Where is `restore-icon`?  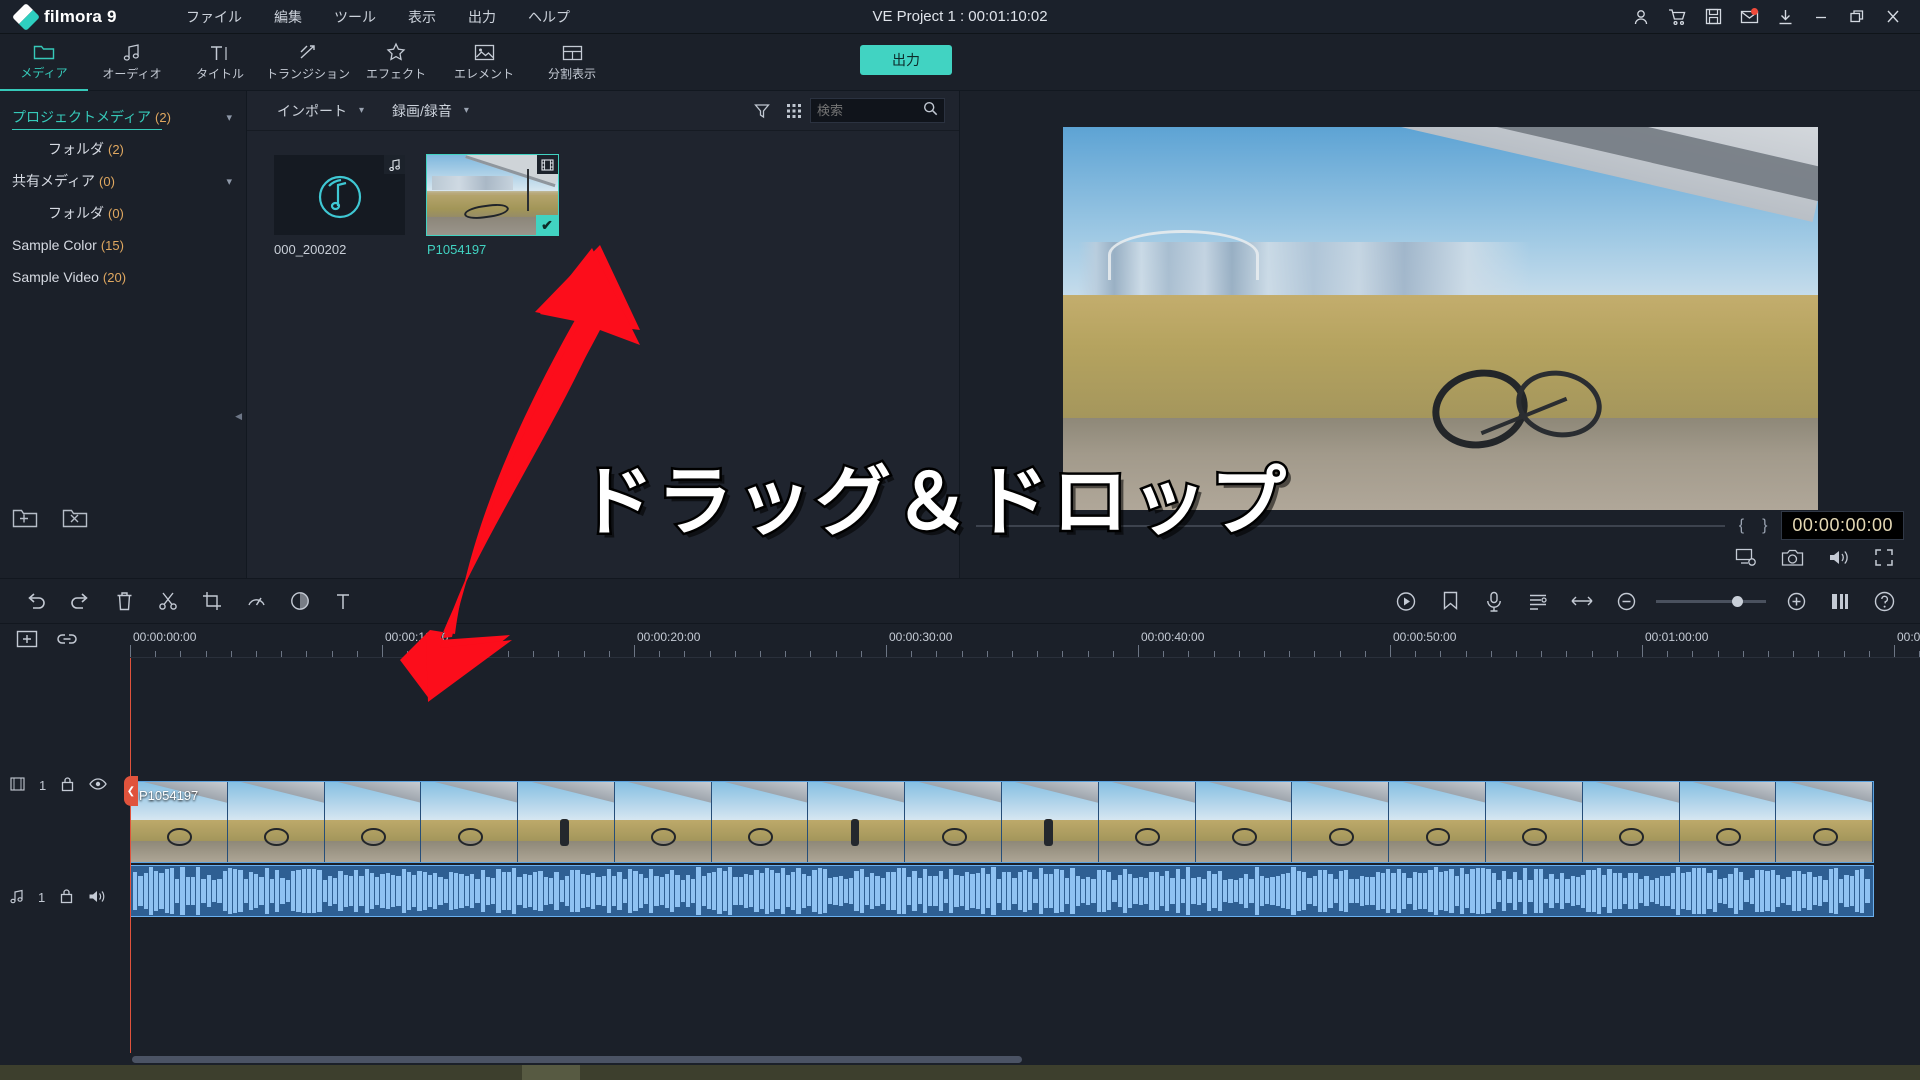 restore-icon is located at coordinates (1857, 17).